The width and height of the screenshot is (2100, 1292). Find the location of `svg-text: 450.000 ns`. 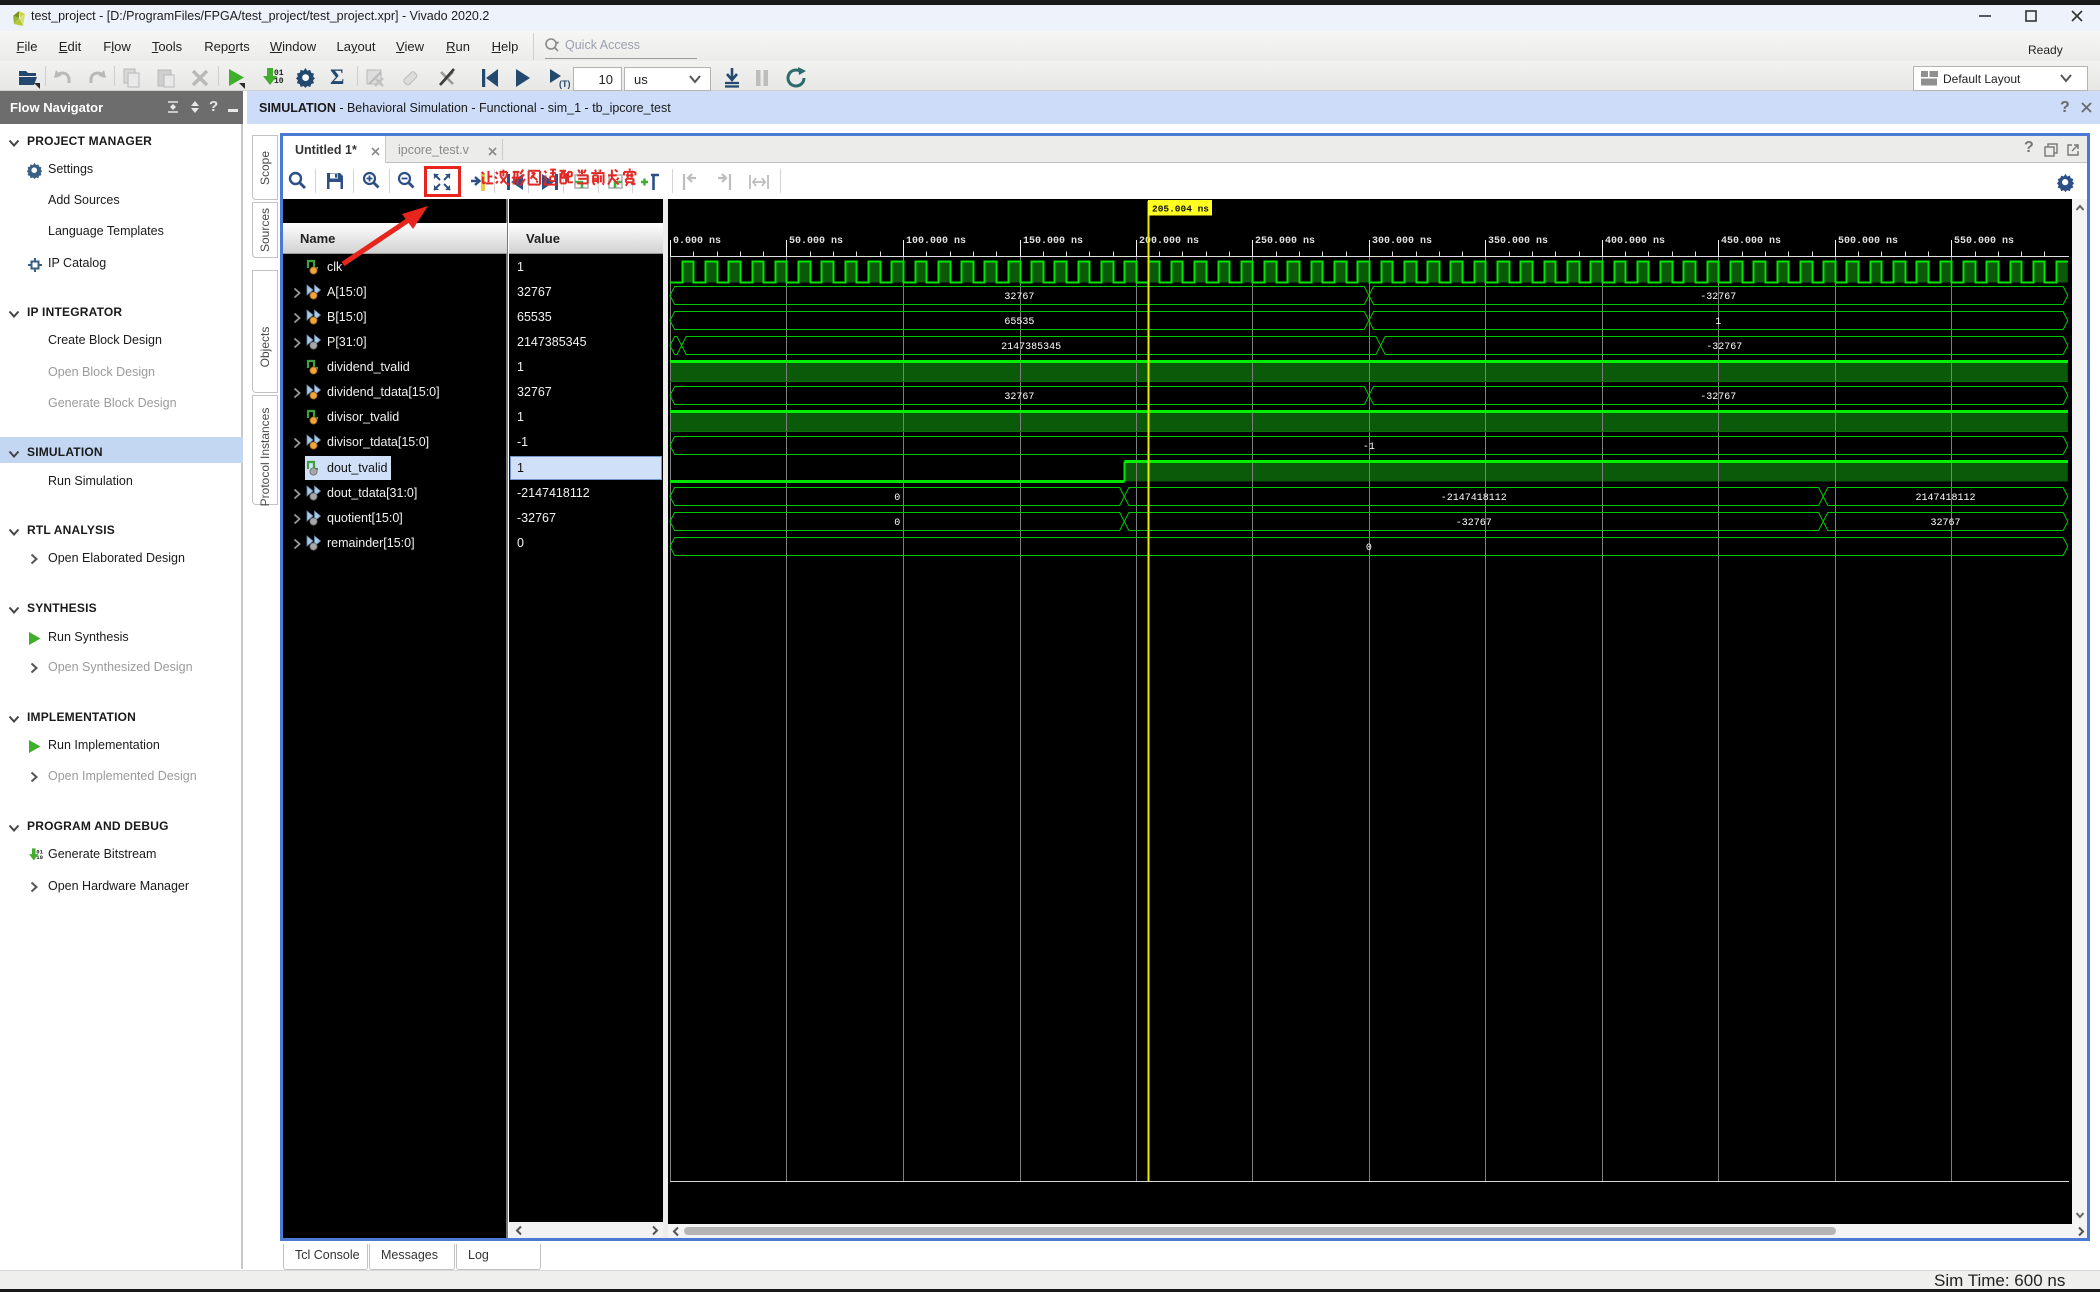

svg-text: 450.000 ns is located at coordinates (1751, 241).